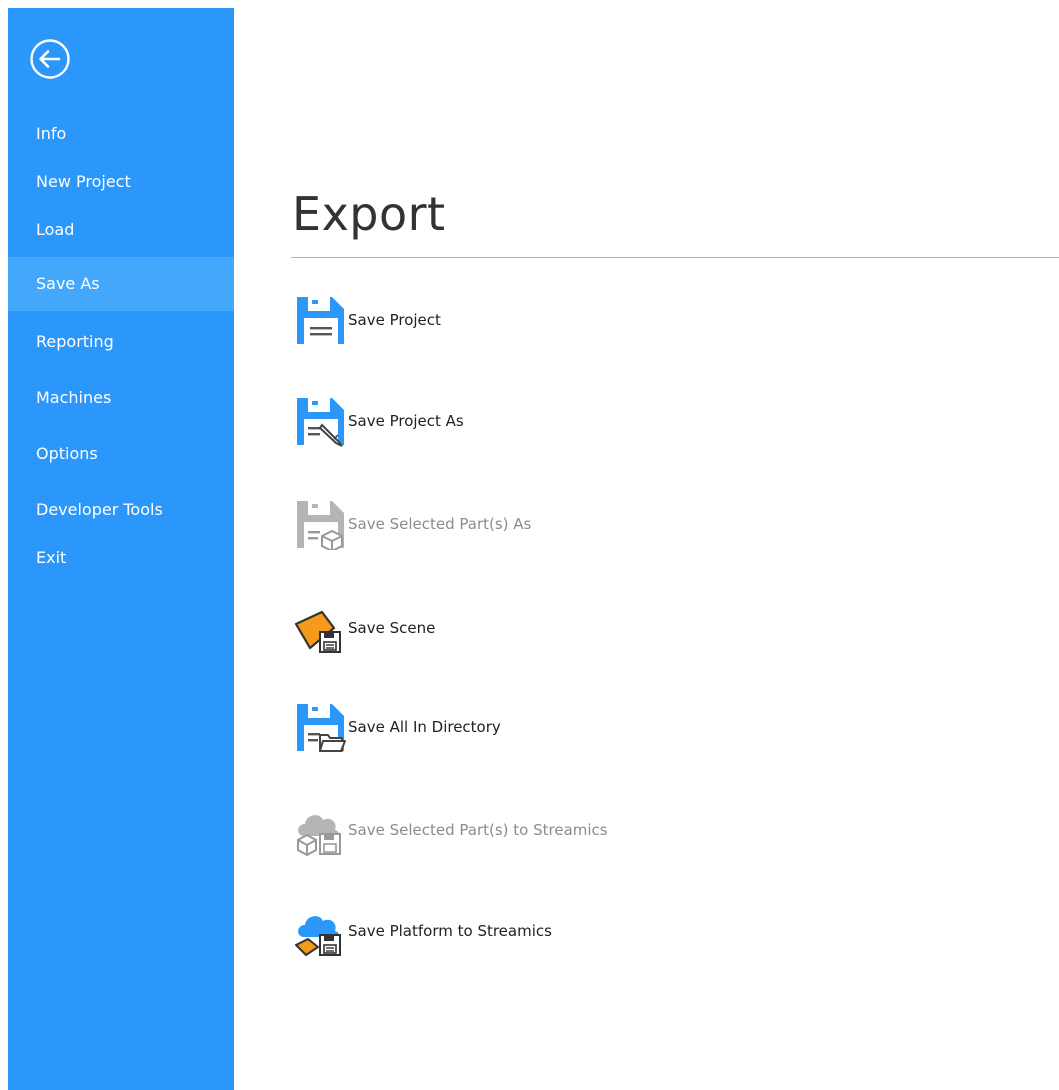 The width and height of the screenshot is (1059, 1090). What do you see at coordinates (450, 931) in the screenshot?
I see `command-label: Save Platform to Streamics` at bounding box center [450, 931].